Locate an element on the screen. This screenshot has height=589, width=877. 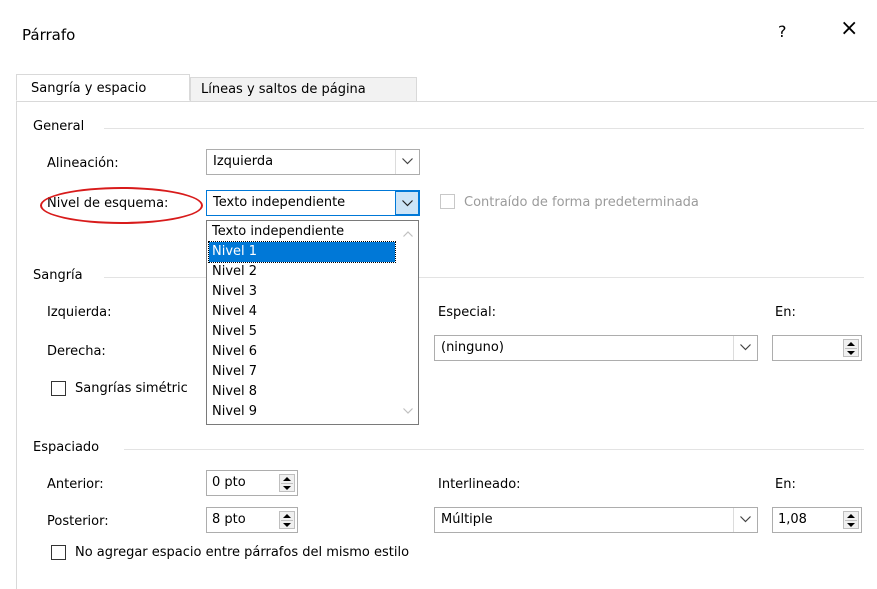
space-before-spinner: 0 pto is located at coordinates (252, 483).